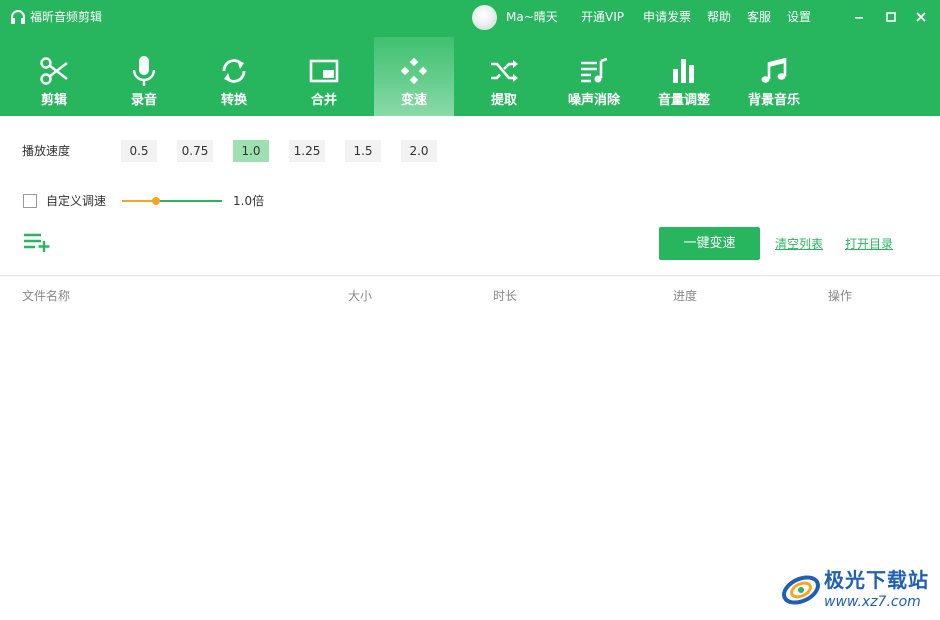 This screenshot has height=620, width=940. What do you see at coordinates (139, 201) in the screenshot?
I see `slider-track-filled` at bounding box center [139, 201].